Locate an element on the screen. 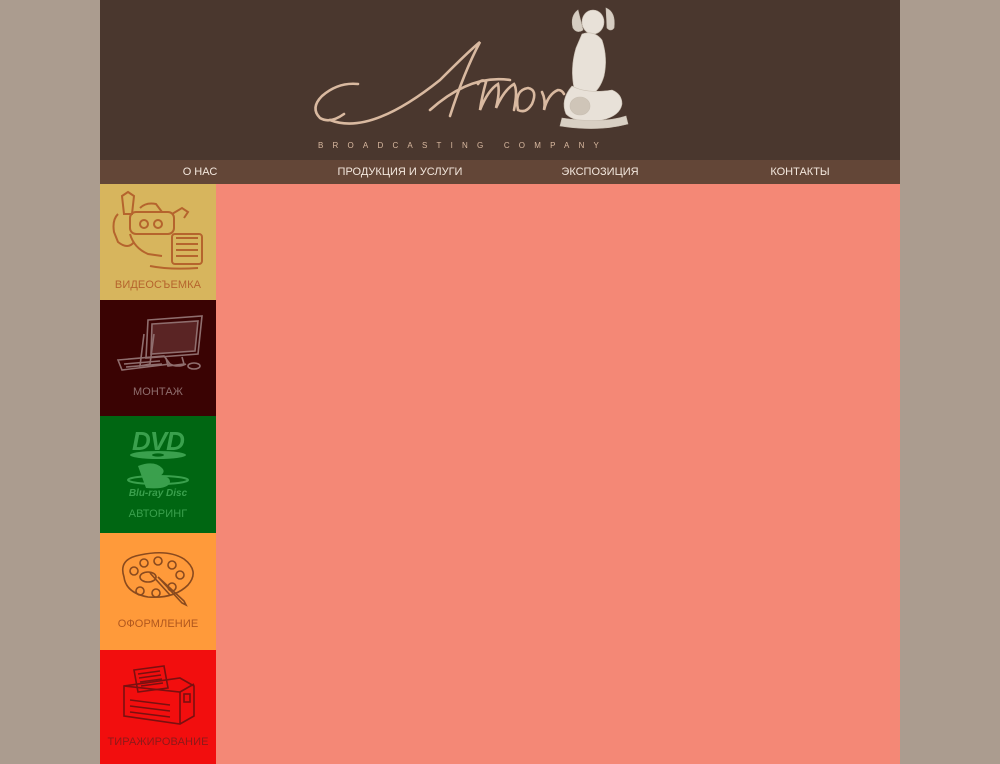 The width and height of the screenshot is (1000, 764). dvd-bluray-logo-icon: DVD Blu-ray Disc is located at coordinates (158, 462).